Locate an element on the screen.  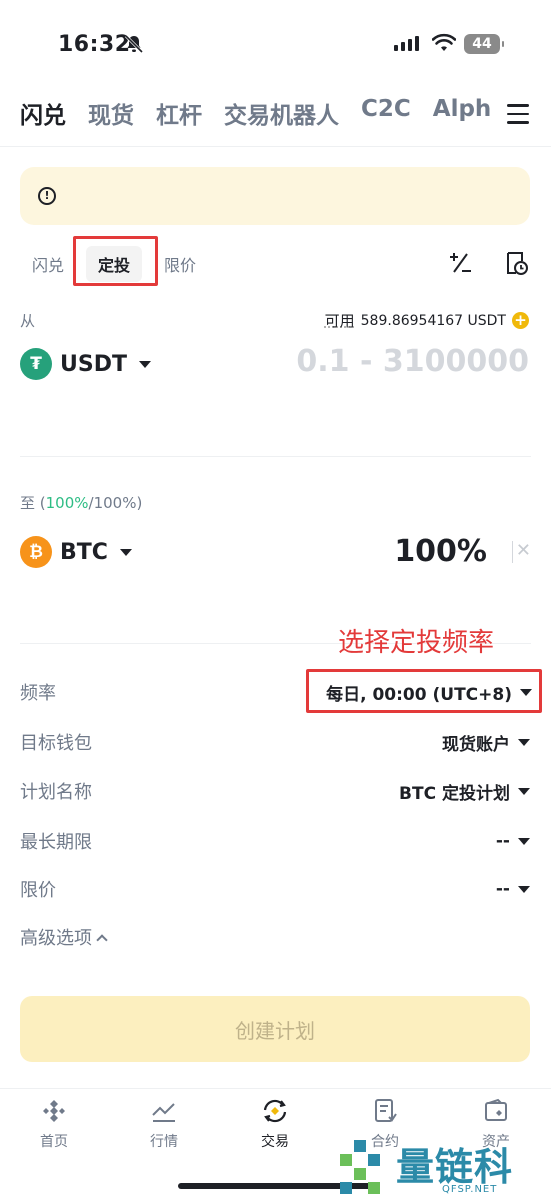
from-label: 从 is located at coordinates (28, 321).